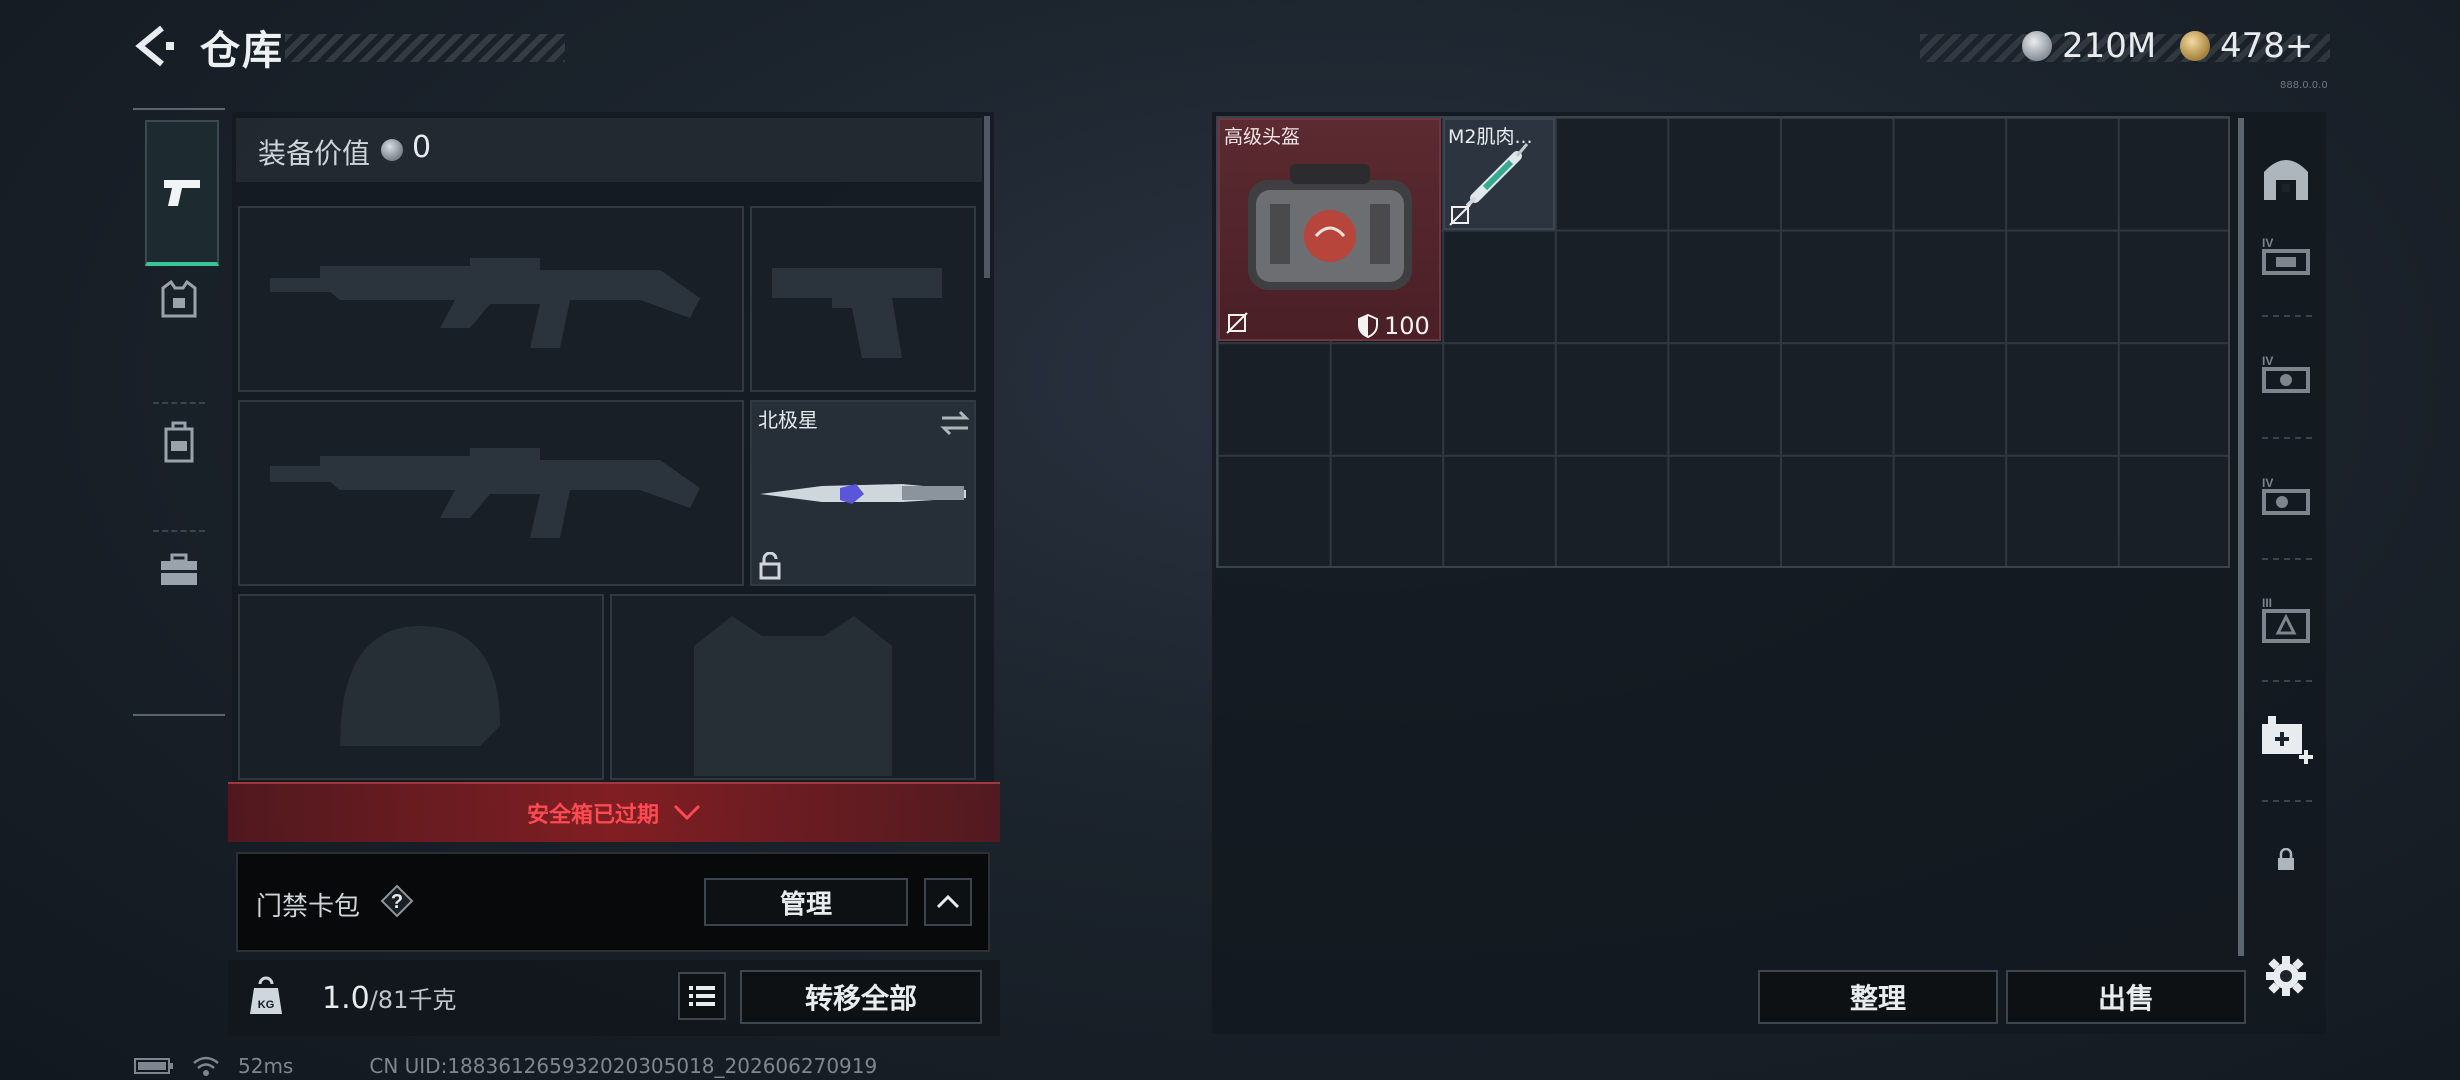  What do you see at coordinates (1878, 997) in the screenshot?
I see `sort-button: 整理` at bounding box center [1878, 997].